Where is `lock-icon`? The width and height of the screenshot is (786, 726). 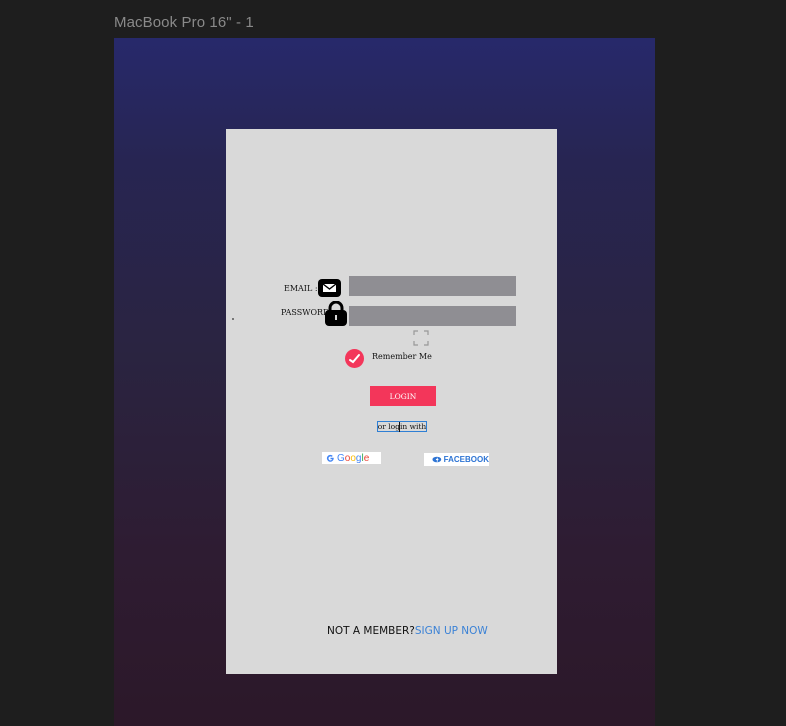 lock-icon is located at coordinates (336, 313).